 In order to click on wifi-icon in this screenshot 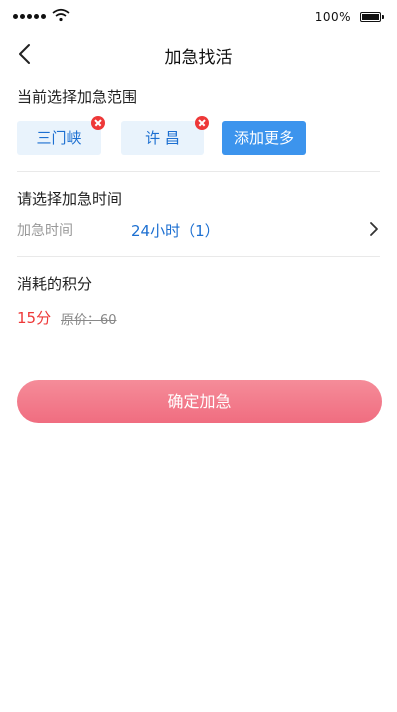, I will do `click(61, 15)`.